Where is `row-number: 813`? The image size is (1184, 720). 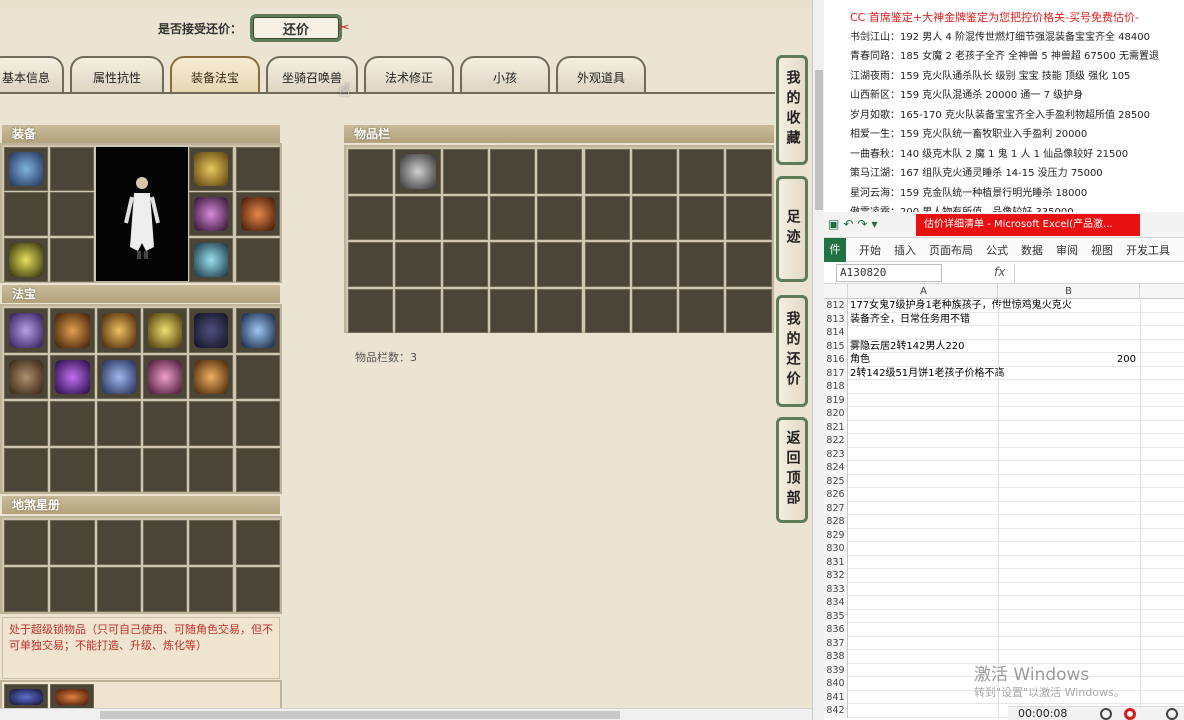 row-number: 813 is located at coordinates (836, 319).